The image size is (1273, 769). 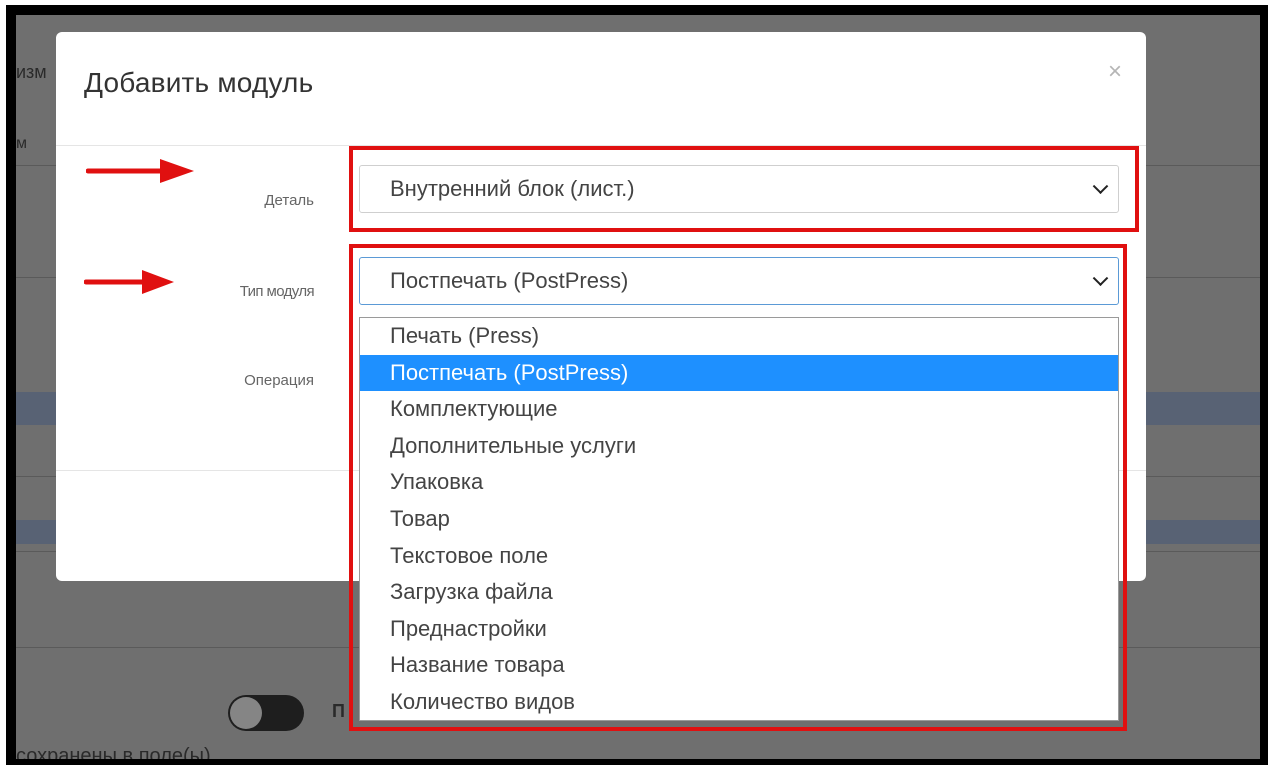 I want to click on close-button: ×, so click(x=1115, y=72).